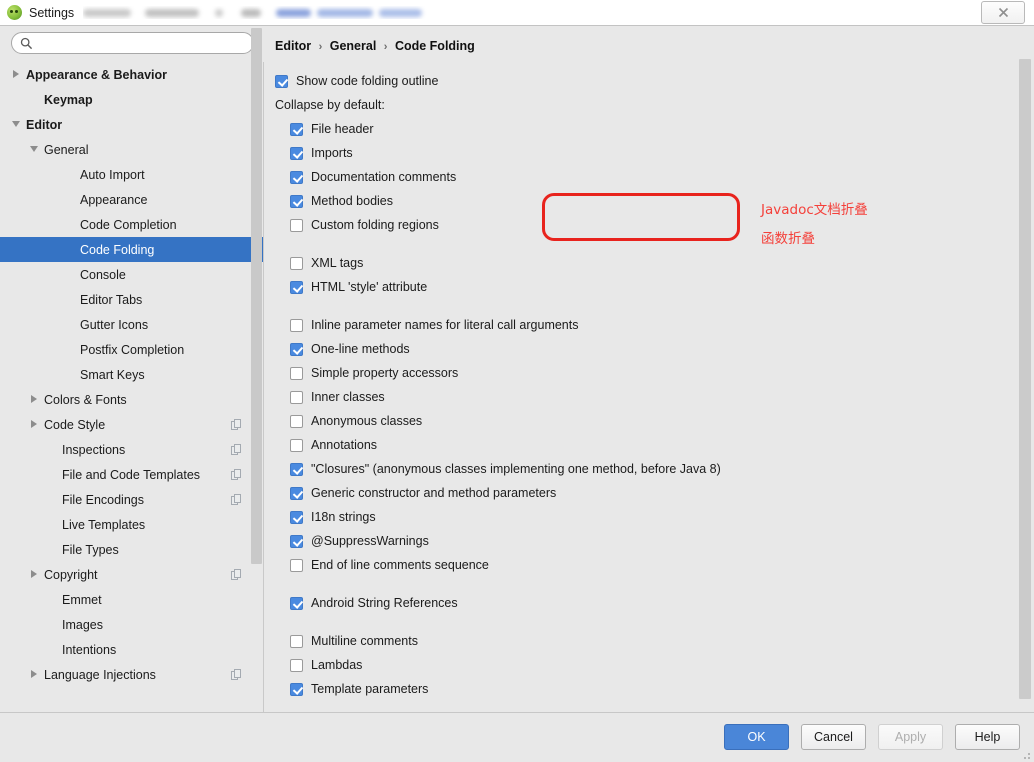  I want to click on content-scrollbar, so click(1025, 369).